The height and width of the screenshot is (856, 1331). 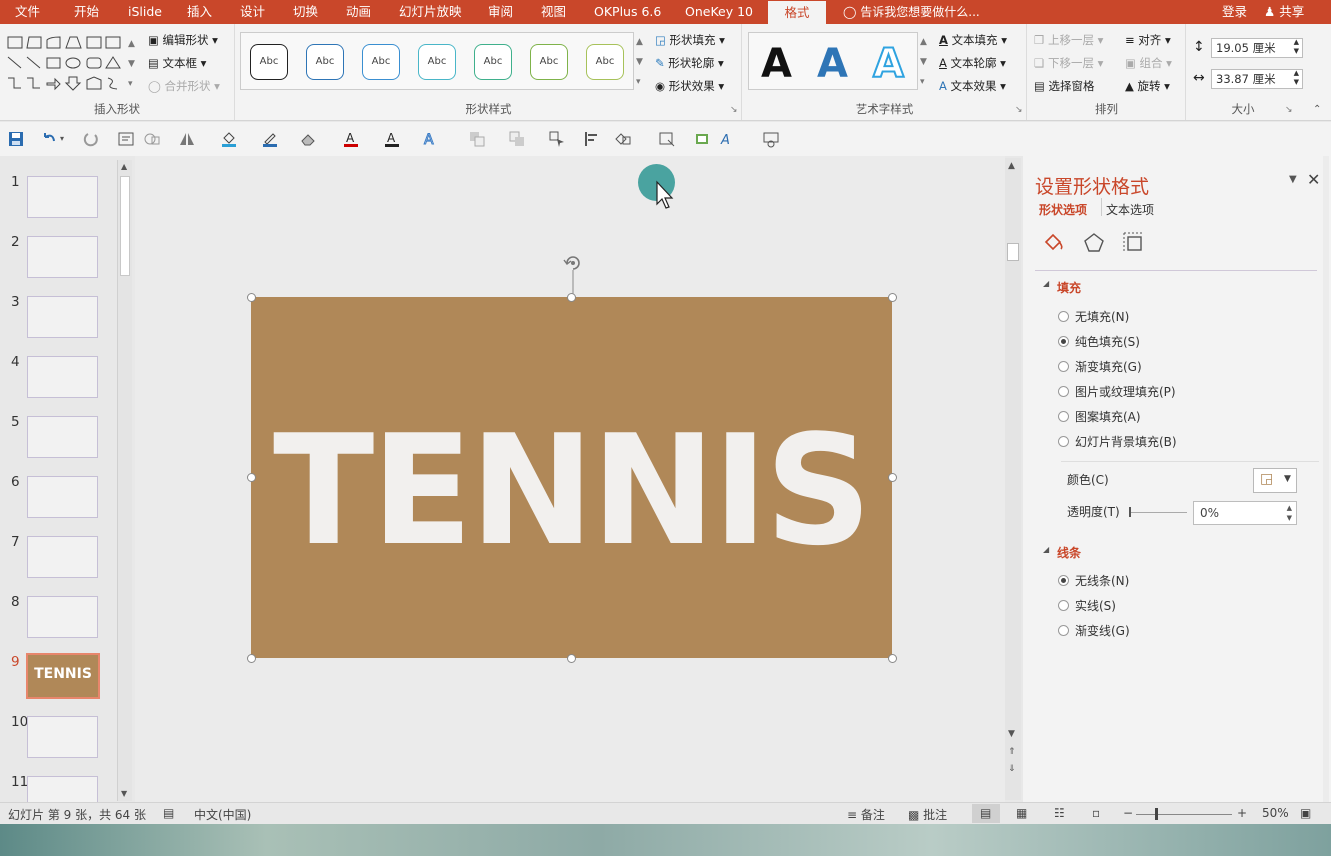 What do you see at coordinates (1317, 110) in the screenshot?
I see `collapse-ribbon-icon: ⌃` at bounding box center [1317, 110].